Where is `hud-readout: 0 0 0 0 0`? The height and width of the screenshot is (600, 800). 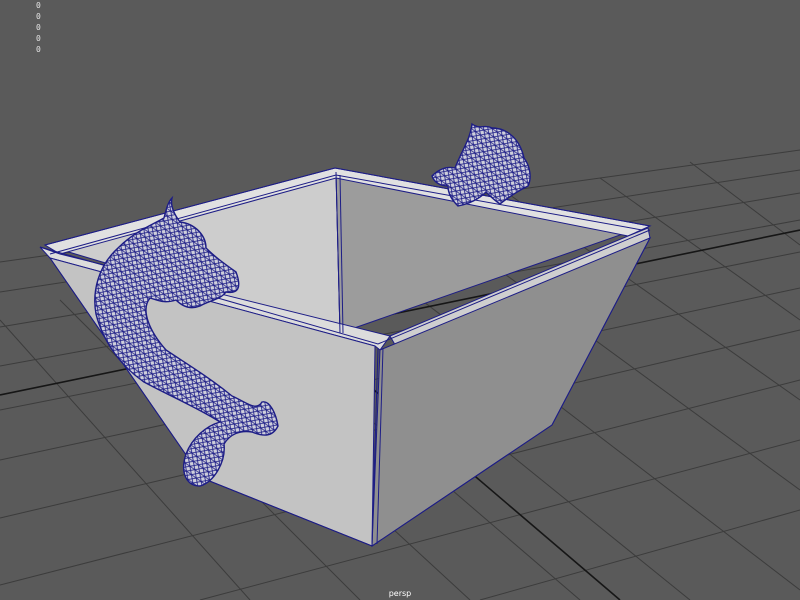
hud-readout: 0 0 0 0 0 is located at coordinates (24, 27).